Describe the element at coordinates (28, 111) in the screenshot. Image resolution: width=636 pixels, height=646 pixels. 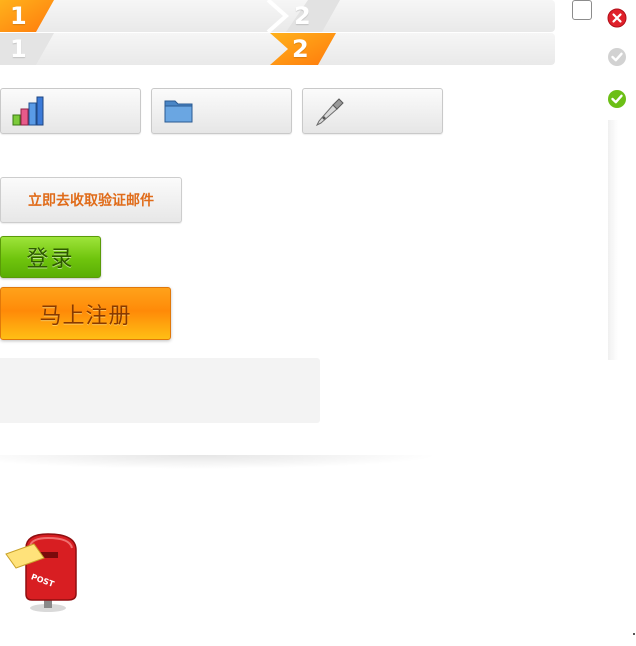
I see `bar-chart-icon` at that location.